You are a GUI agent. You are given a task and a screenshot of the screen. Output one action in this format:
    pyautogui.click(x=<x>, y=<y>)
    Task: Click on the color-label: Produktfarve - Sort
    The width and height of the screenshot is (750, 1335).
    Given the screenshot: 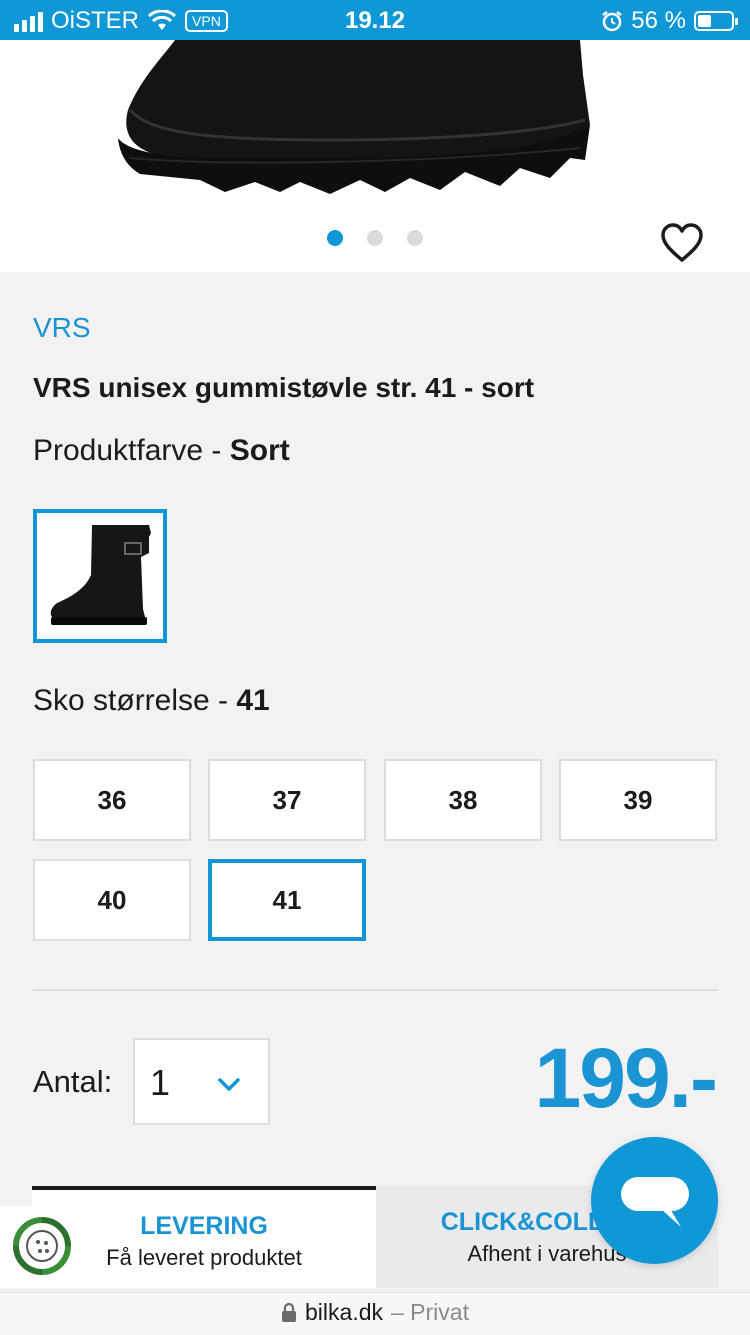 What is the action you would take?
    pyautogui.click(x=161, y=451)
    